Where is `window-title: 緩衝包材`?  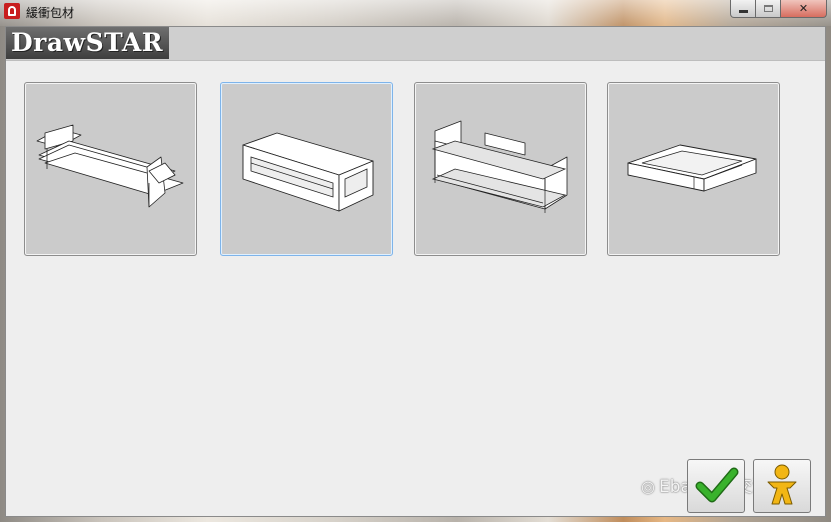 window-title: 緩衝包材 is located at coordinates (50, 13).